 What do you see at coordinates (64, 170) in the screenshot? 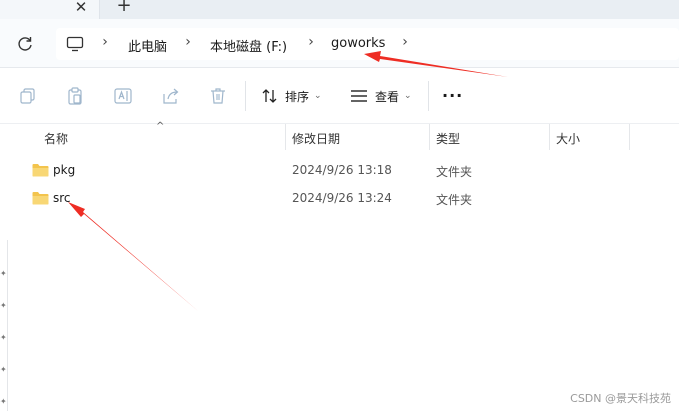
I see `file-name: pkg` at bounding box center [64, 170].